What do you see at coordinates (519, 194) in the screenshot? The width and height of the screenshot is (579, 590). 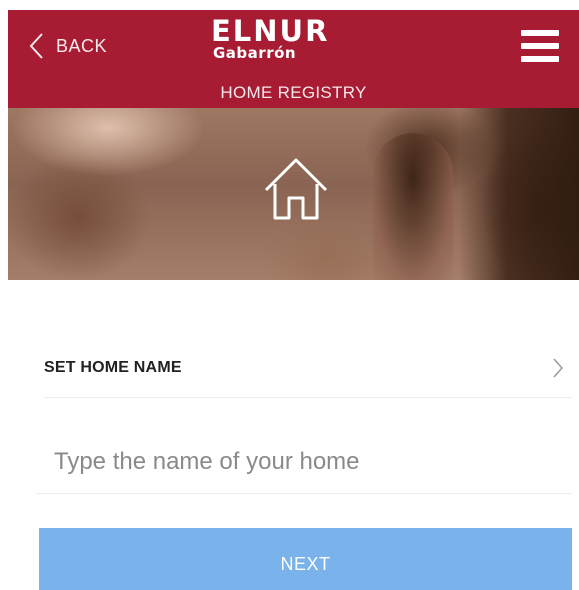 I see `hero-photo-tree` at bounding box center [519, 194].